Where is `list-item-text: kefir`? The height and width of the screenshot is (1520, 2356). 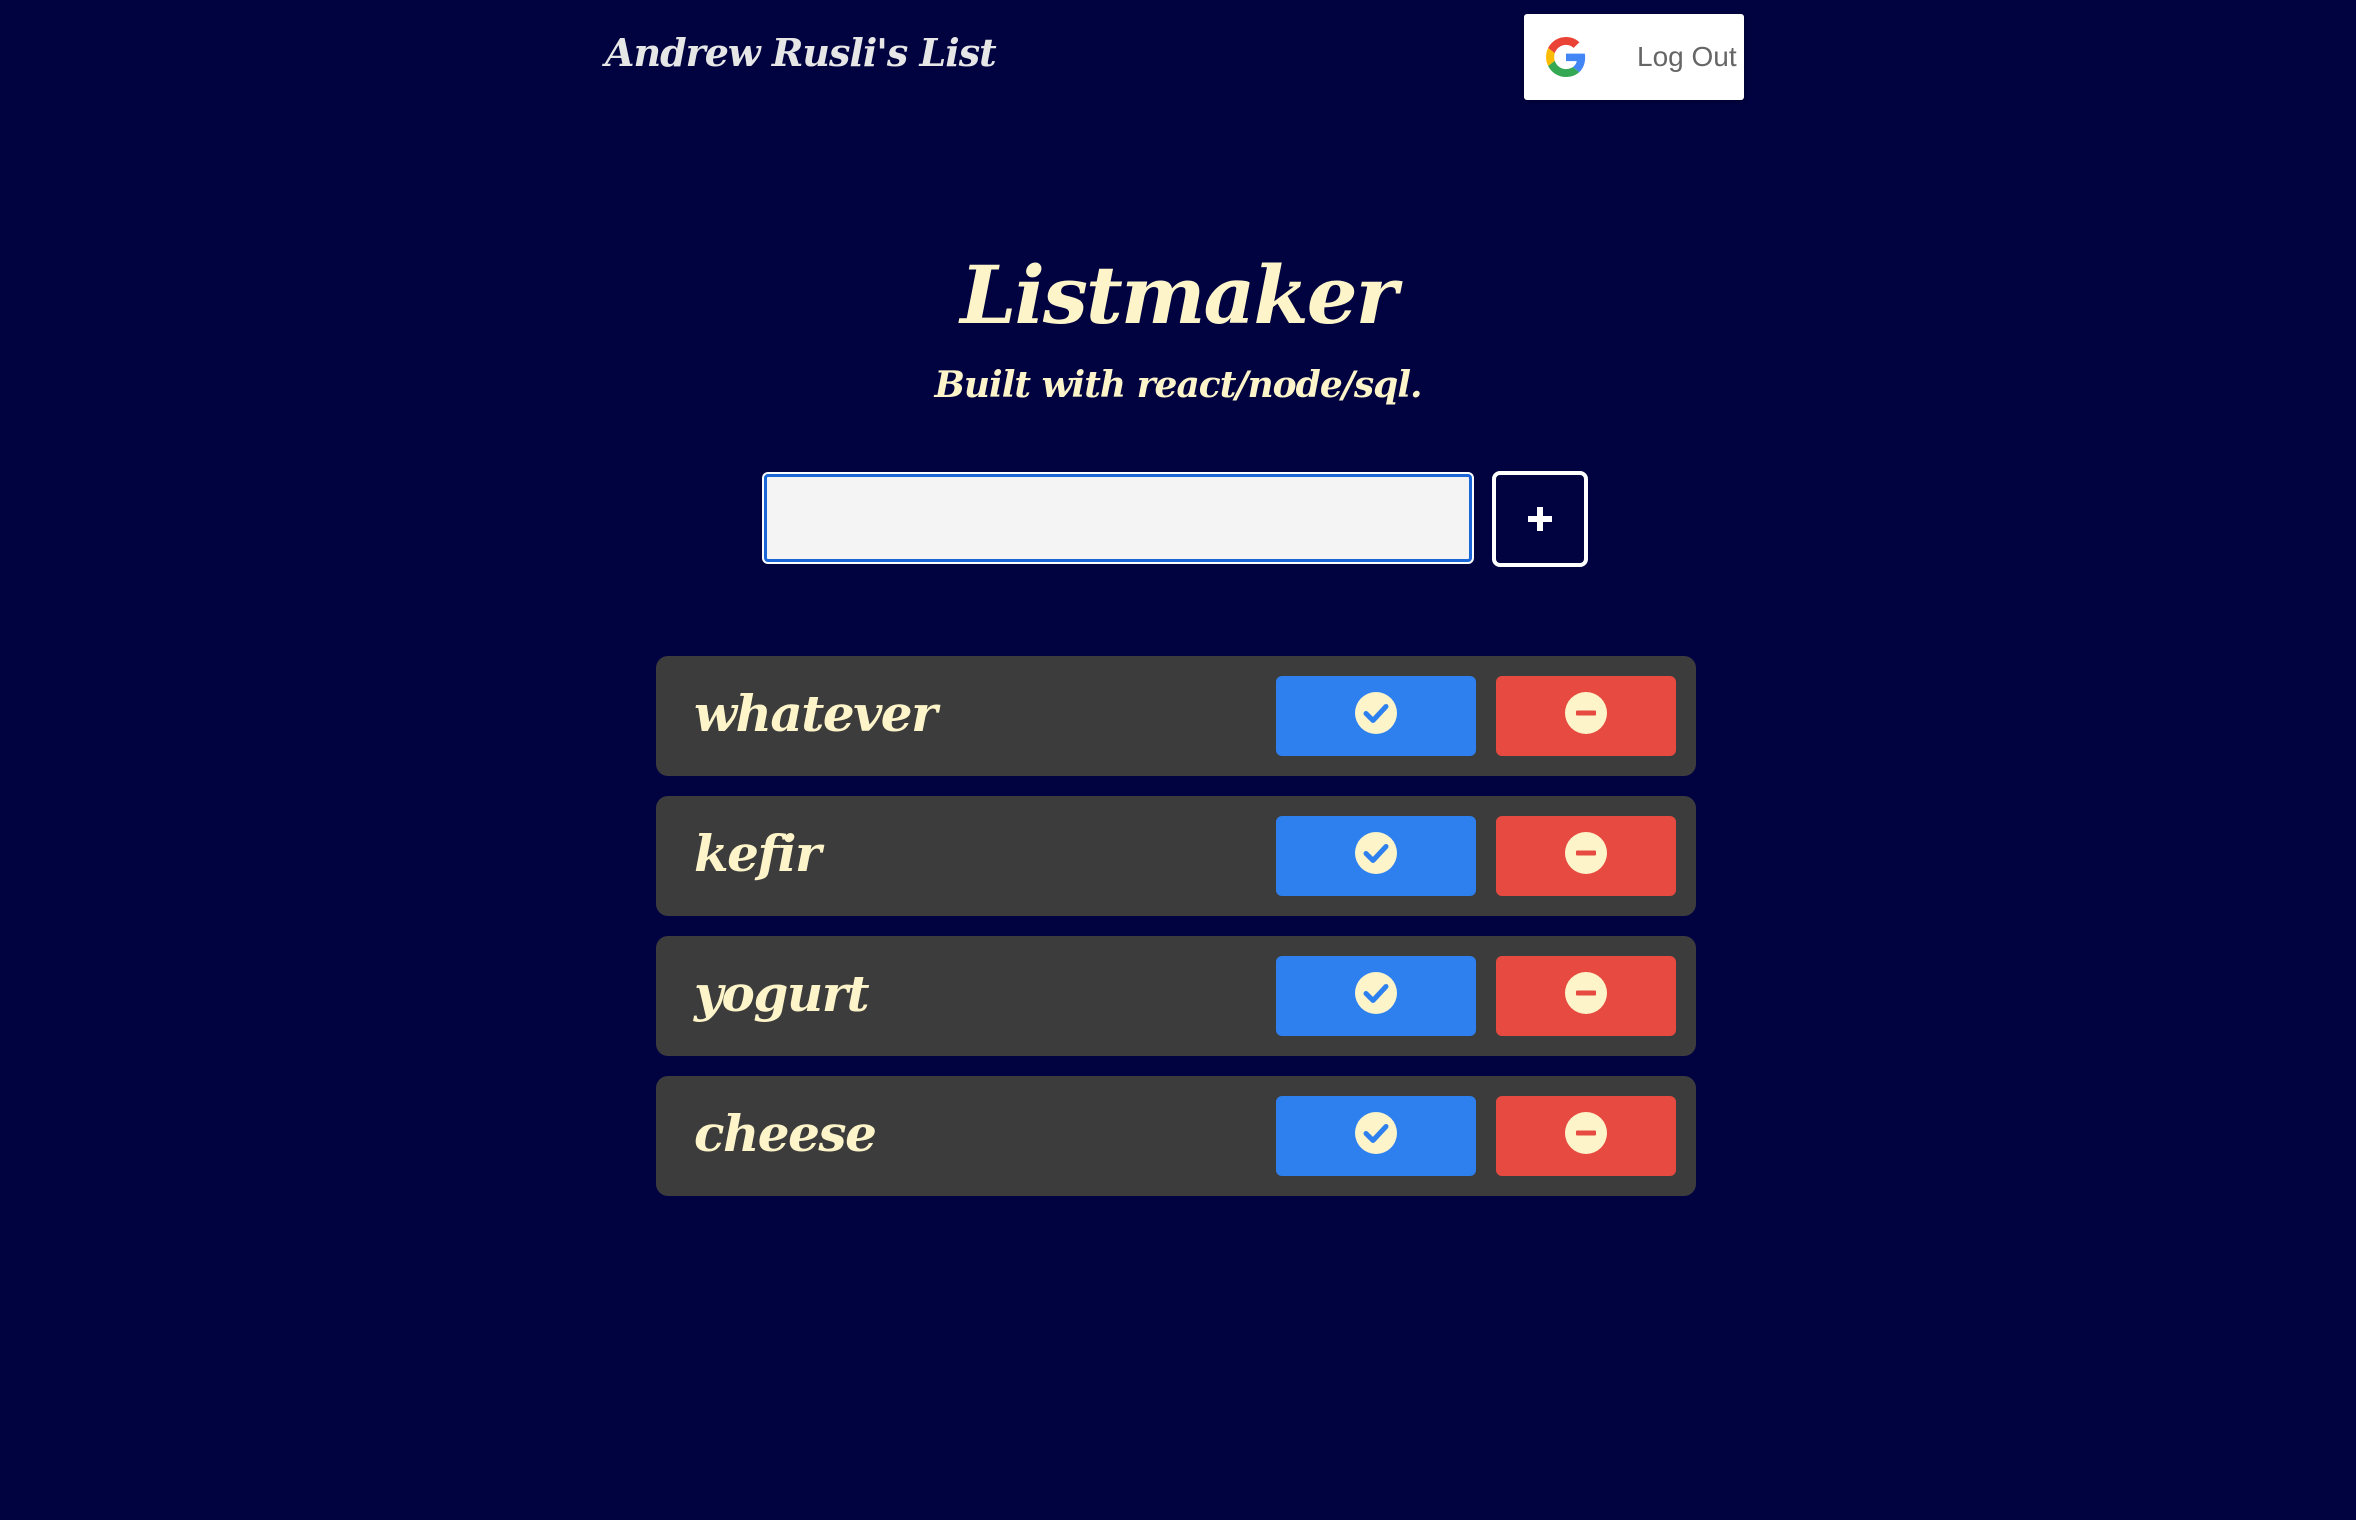 list-item-text: kefir is located at coordinates (757, 853).